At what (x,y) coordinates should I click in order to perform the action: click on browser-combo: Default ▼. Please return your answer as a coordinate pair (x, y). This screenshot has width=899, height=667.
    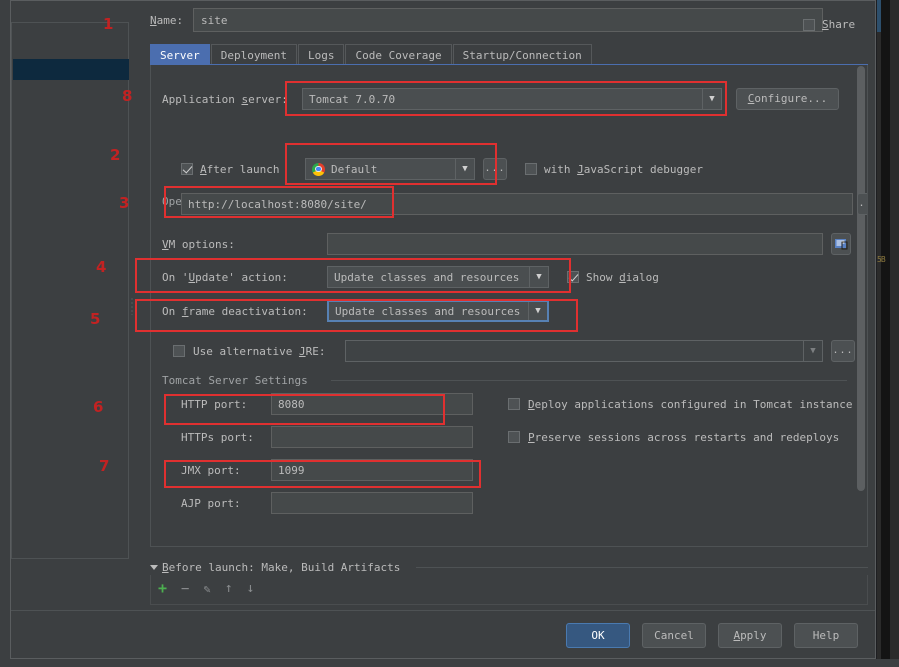
    Looking at the image, I should click on (390, 169).